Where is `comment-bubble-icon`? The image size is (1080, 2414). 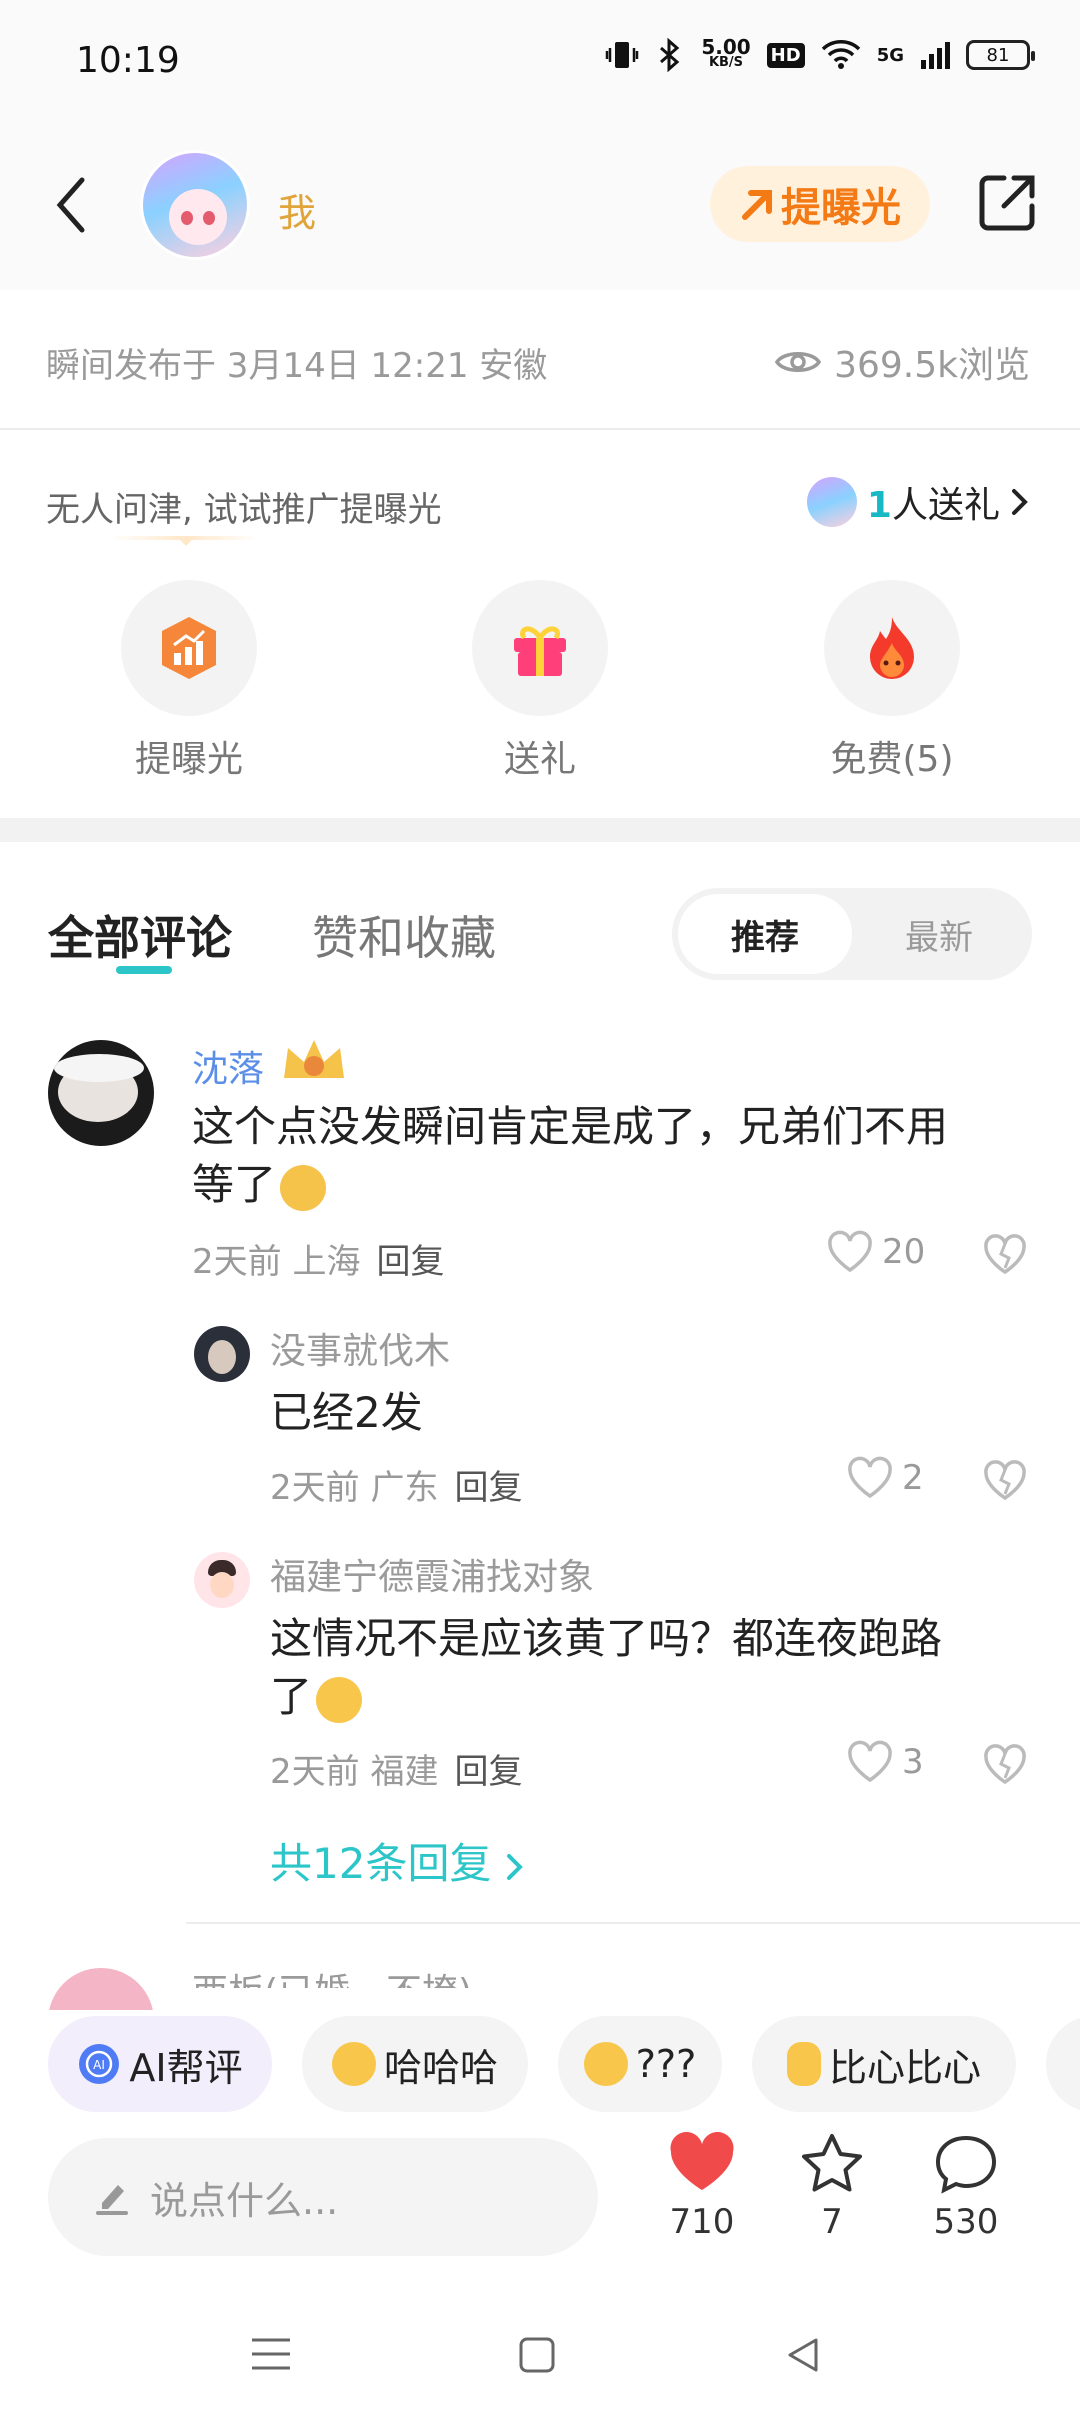
comment-bubble-icon is located at coordinates (966, 2164).